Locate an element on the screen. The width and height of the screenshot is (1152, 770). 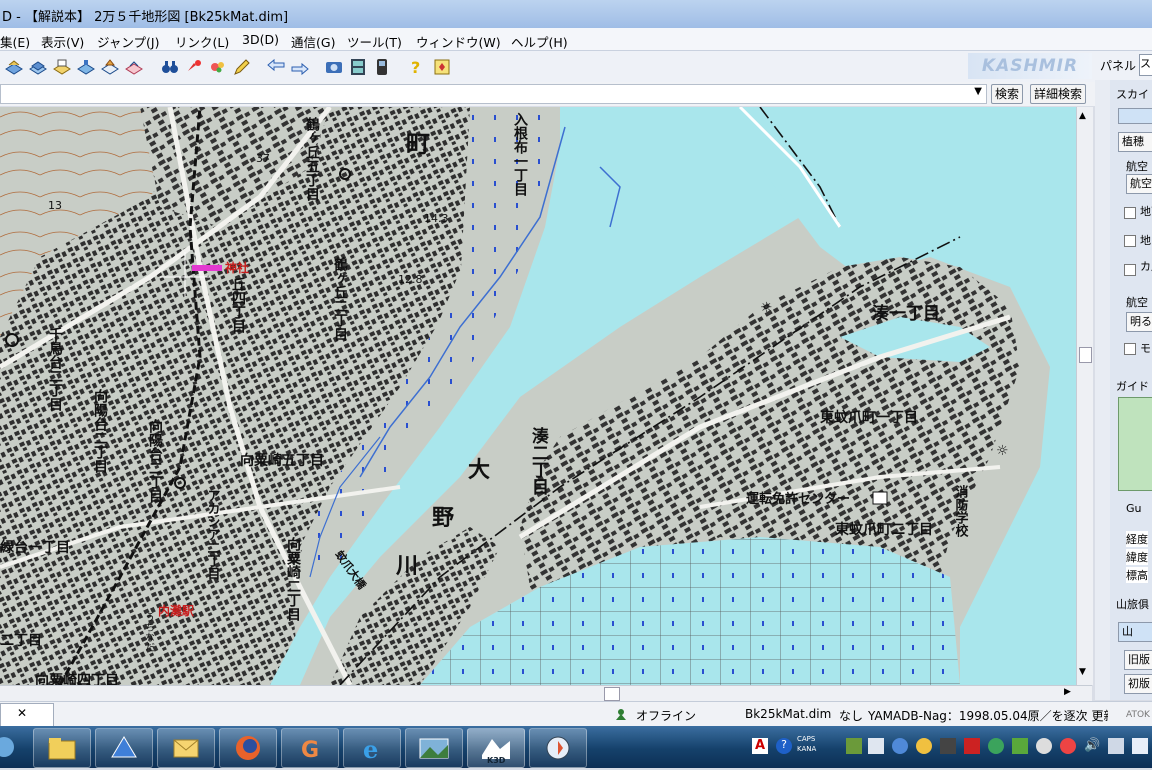
tray-ime-status: CAPS KANA is located at coordinates (806, 744).